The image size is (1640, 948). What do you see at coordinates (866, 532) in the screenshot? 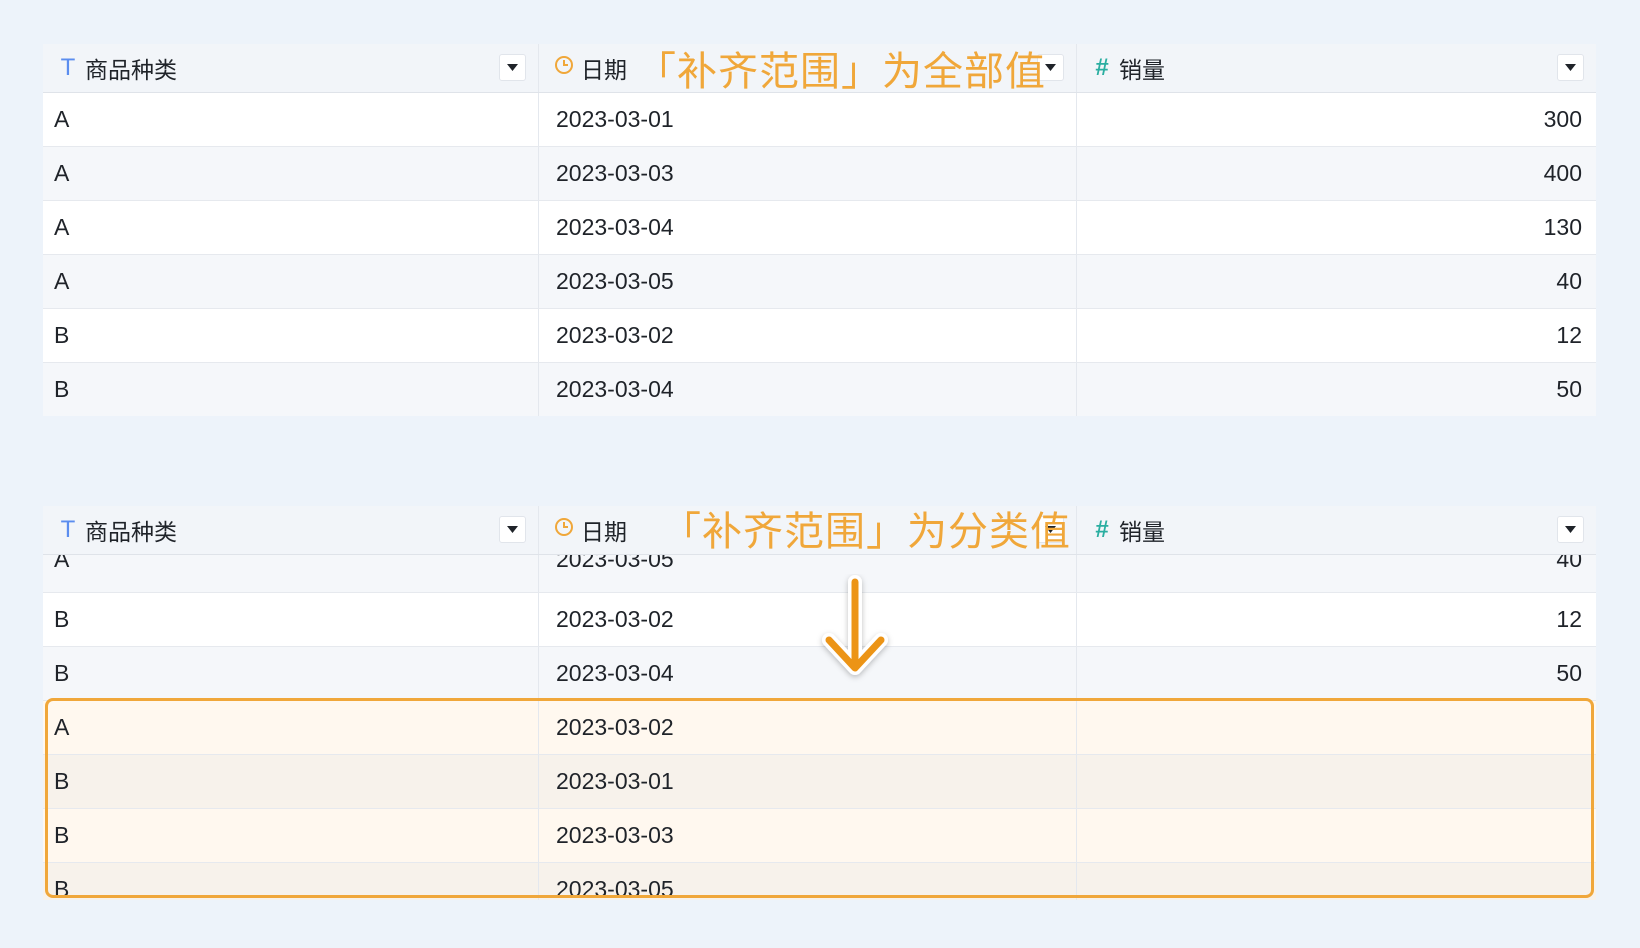
I see `annotation-category-range: 「补齐范围」为分类值` at bounding box center [866, 532].